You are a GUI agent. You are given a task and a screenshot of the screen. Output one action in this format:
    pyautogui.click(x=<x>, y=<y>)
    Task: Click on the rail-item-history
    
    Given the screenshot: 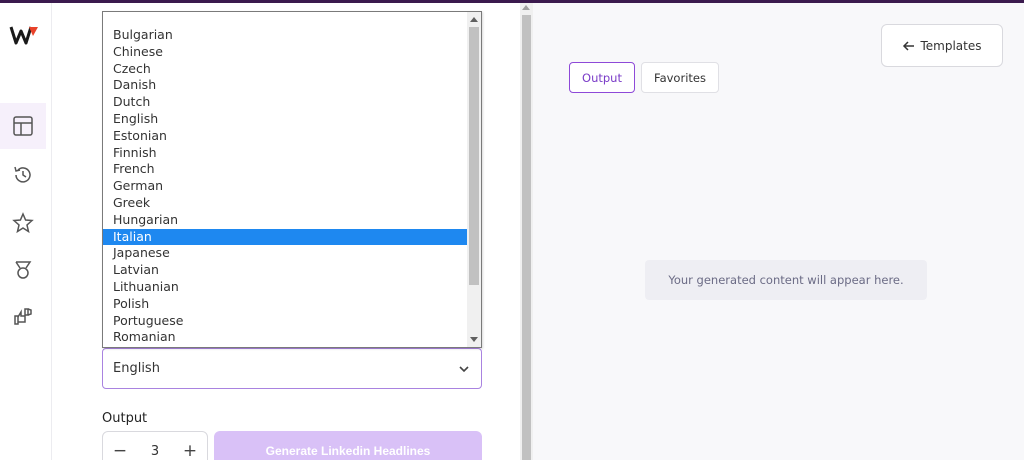 What is the action you would take?
    pyautogui.click(x=23, y=175)
    